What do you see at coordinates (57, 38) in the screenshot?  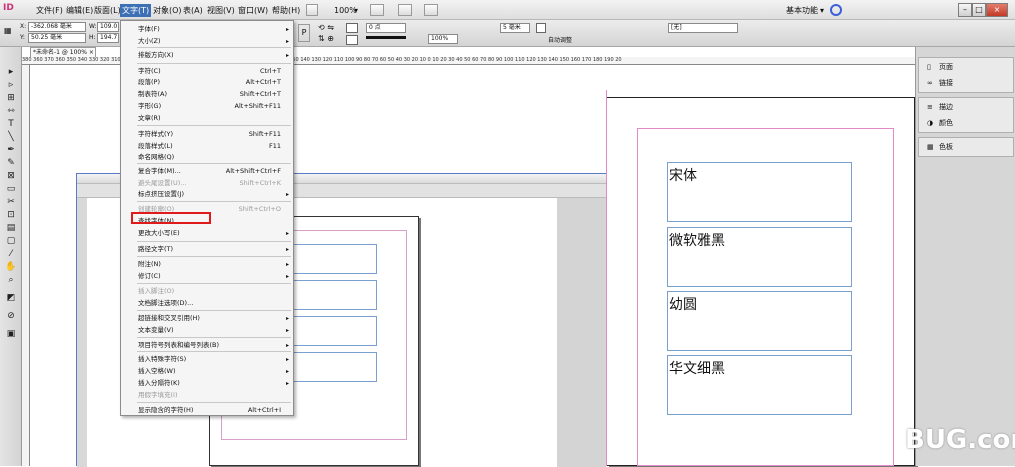 I see `y-position-field: 50.25 毫米` at bounding box center [57, 38].